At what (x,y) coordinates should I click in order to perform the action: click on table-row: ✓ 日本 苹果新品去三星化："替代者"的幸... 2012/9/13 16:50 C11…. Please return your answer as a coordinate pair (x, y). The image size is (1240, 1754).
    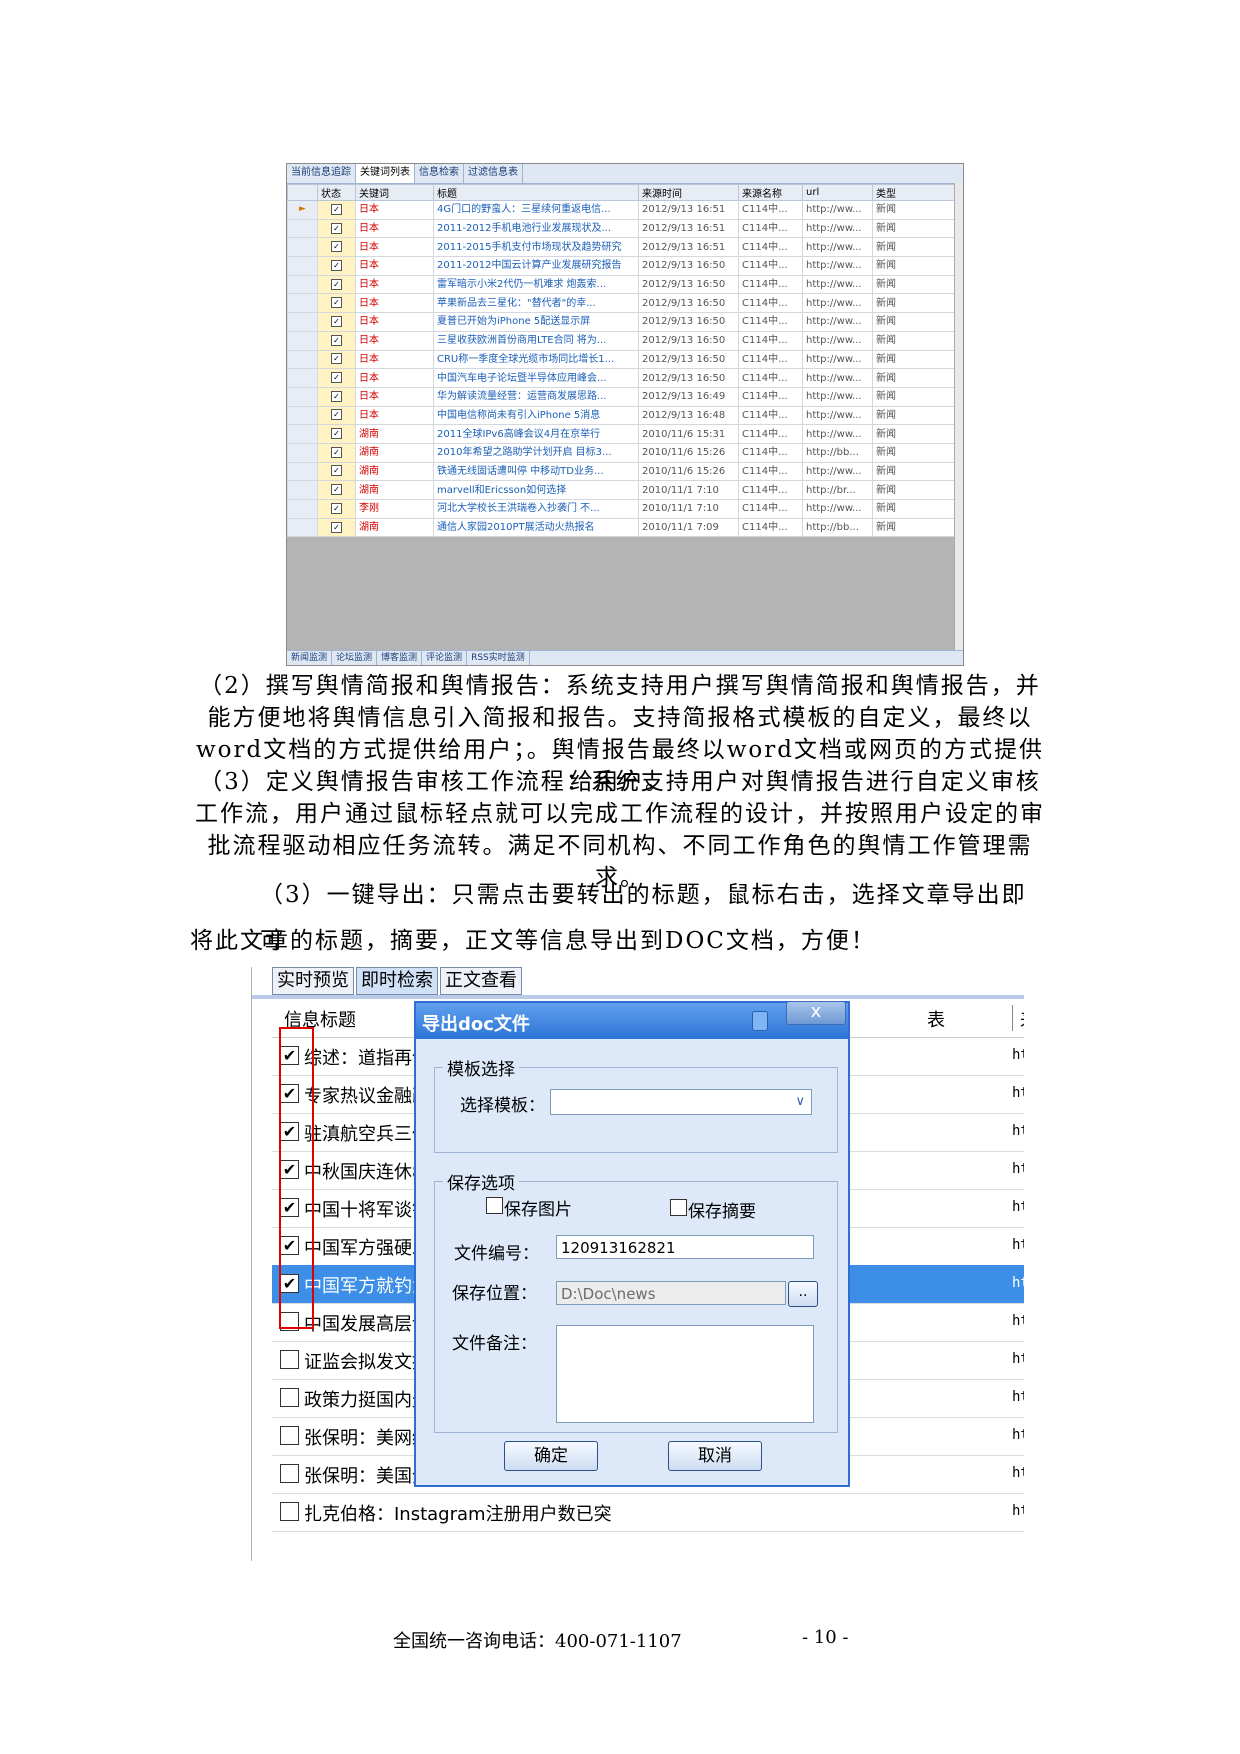
    Looking at the image, I should click on (622, 303).